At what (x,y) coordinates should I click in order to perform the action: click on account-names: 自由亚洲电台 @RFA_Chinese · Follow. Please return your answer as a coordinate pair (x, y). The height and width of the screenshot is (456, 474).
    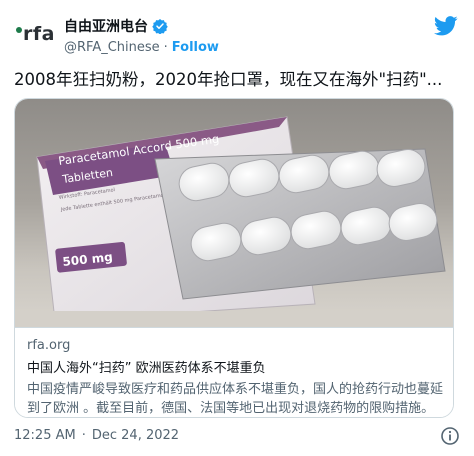
    Looking at the image, I should click on (141, 35).